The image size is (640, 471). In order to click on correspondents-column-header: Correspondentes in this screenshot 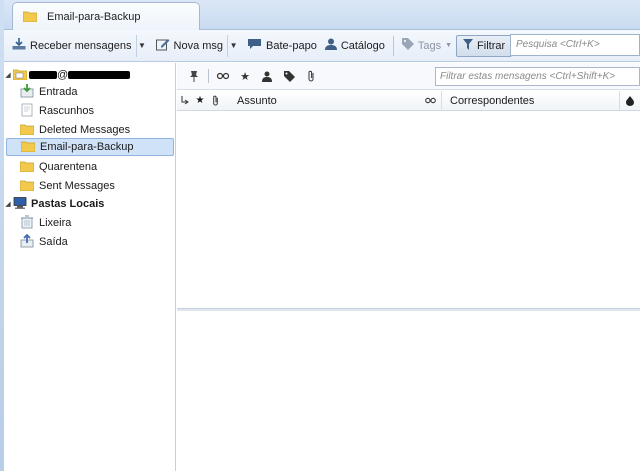, I will do `click(530, 100)`.